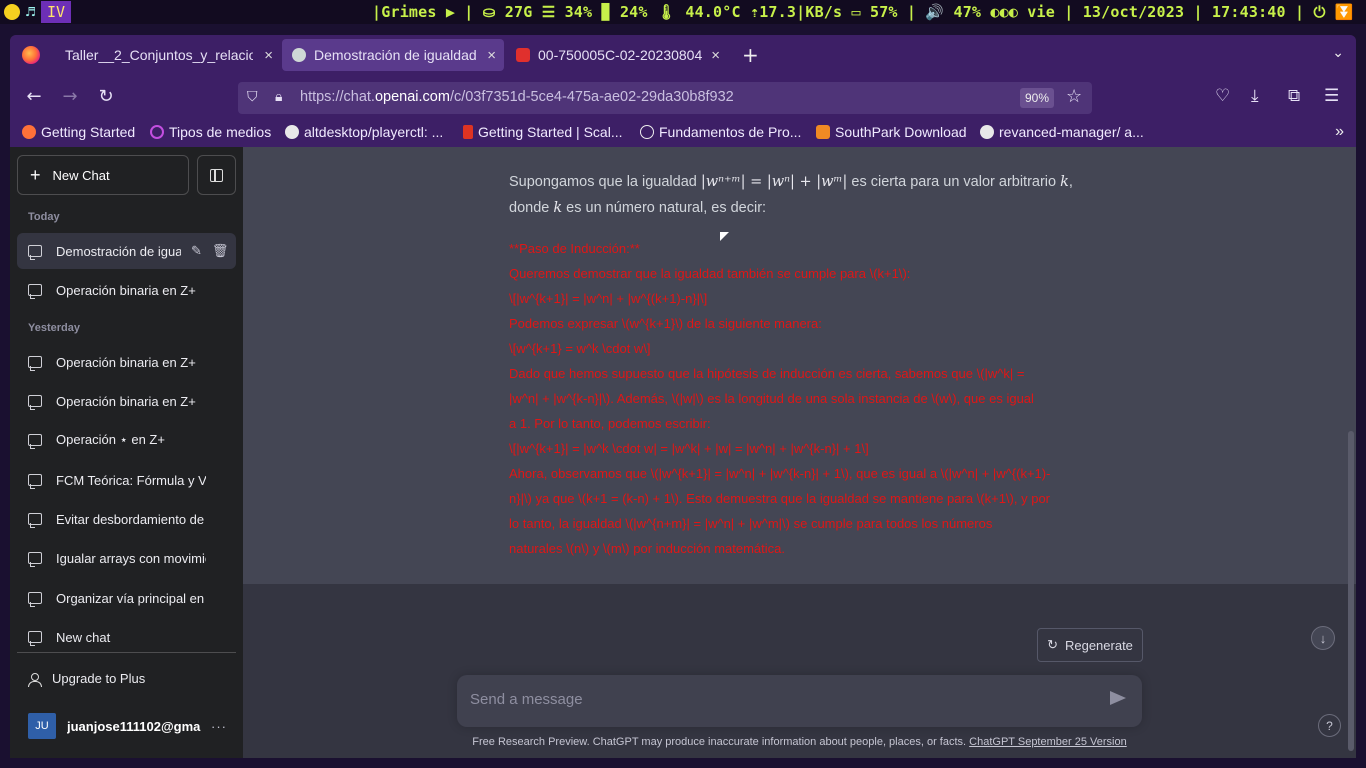  Describe the element at coordinates (210, 132) in the screenshot. I see `bookmark-tipos-de-medios: Tipos de medios` at that location.